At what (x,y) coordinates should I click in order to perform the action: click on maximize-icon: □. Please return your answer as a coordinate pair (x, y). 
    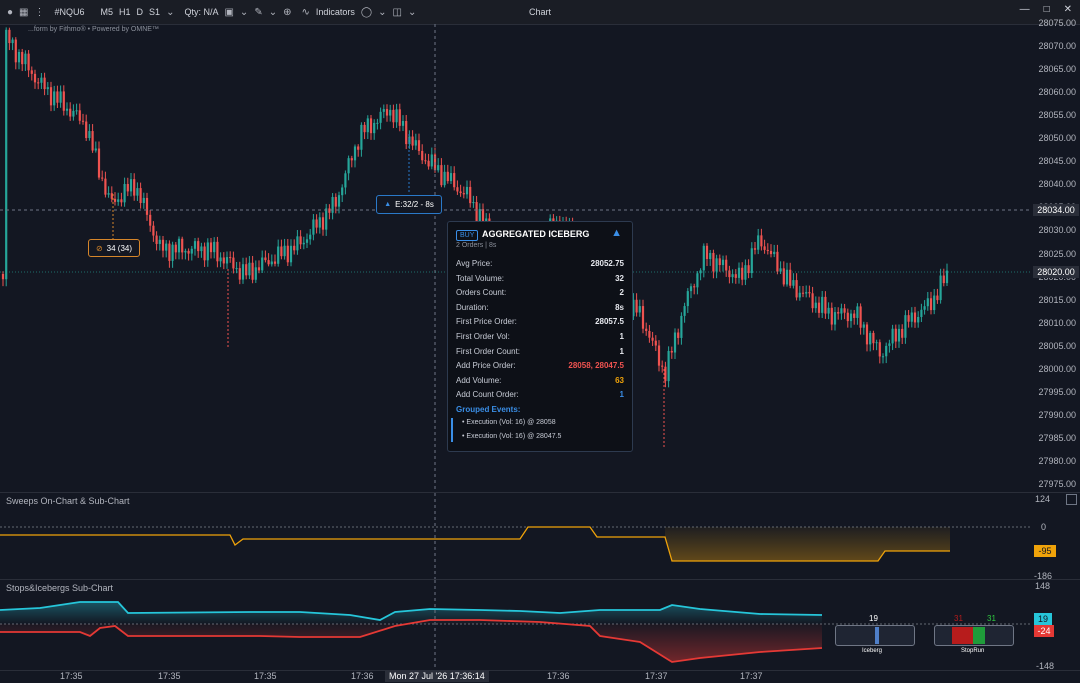
    Looking at the image, I should click on (1047, 9).